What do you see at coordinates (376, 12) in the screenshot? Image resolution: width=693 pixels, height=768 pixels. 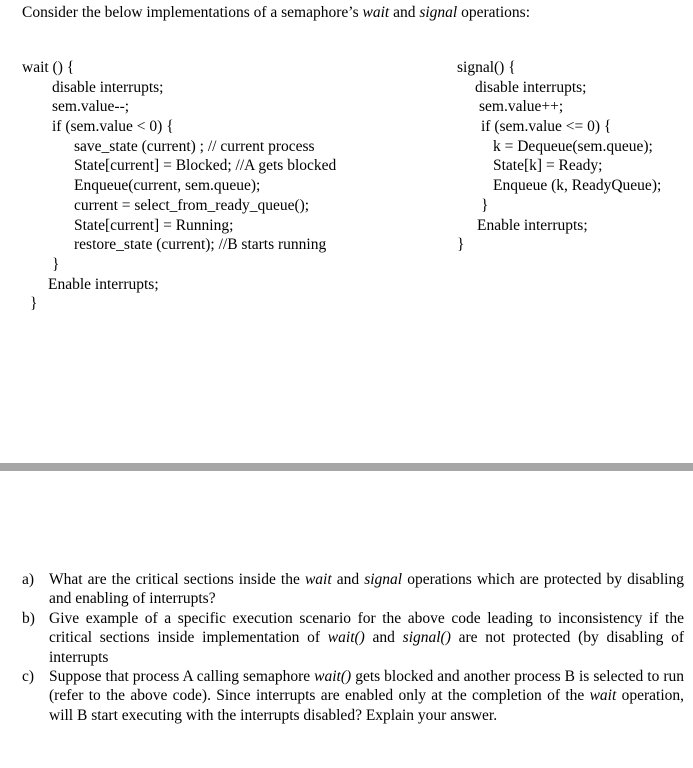 I see `intro-wait-word: wait` at bounding box center [376, 12].